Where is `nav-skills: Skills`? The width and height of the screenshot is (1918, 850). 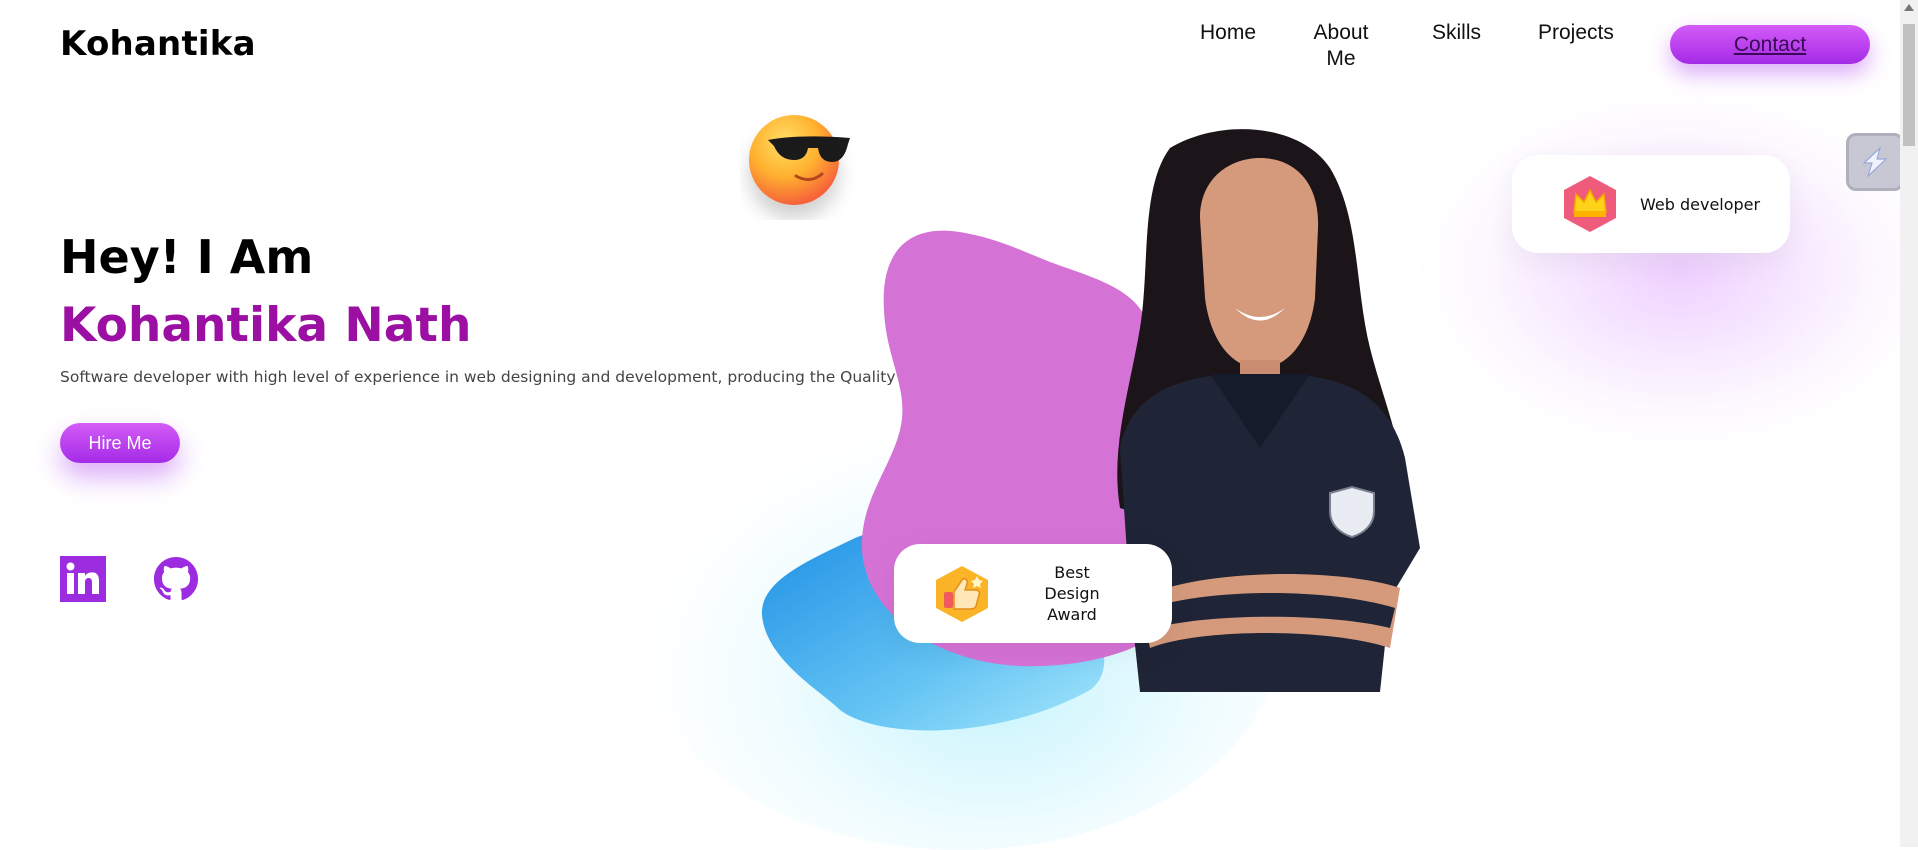
nav-skills: Skills is located at coordinates (1456, 33).